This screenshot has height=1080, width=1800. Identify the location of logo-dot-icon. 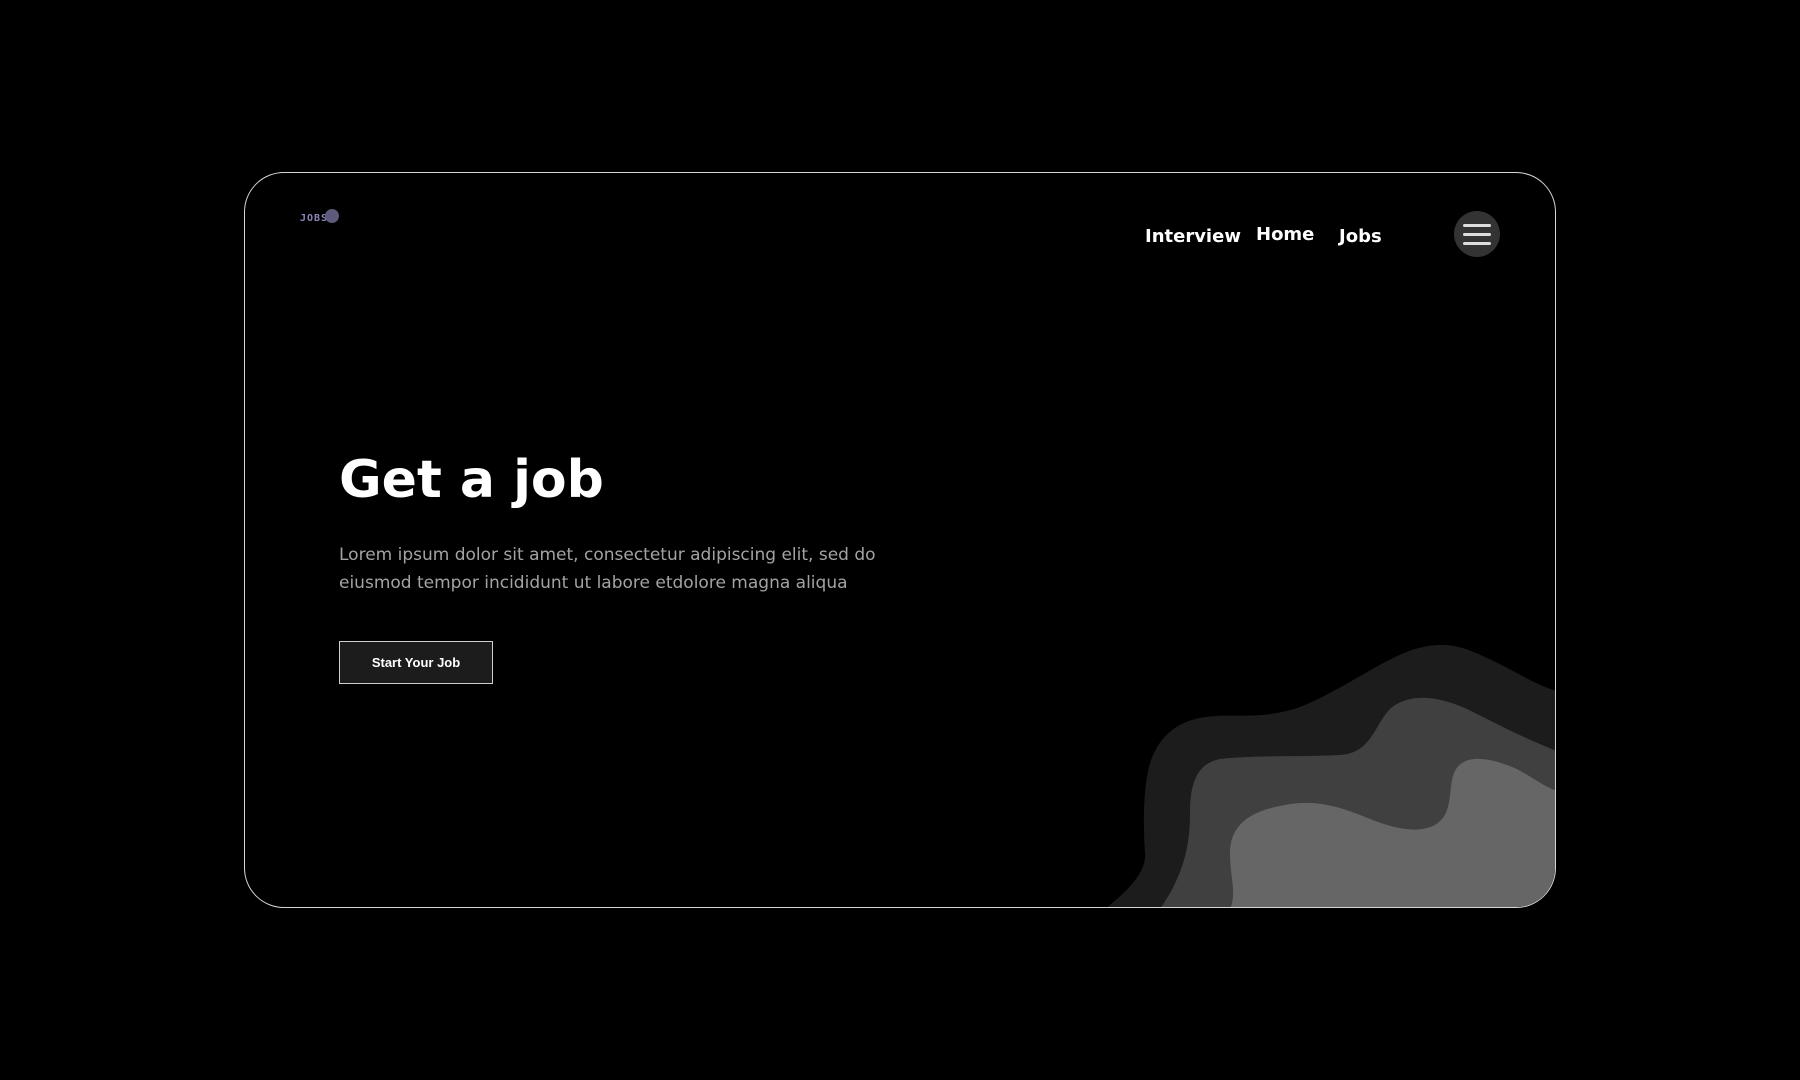
(332, 216).